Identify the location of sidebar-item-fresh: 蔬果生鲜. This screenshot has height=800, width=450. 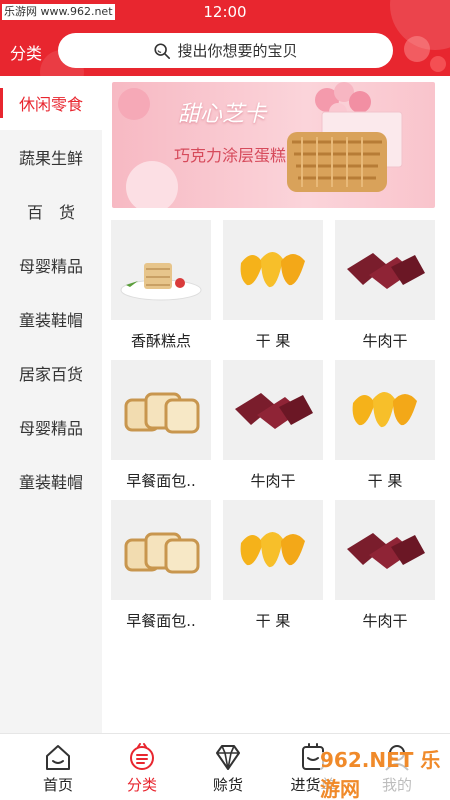
(51, 157).